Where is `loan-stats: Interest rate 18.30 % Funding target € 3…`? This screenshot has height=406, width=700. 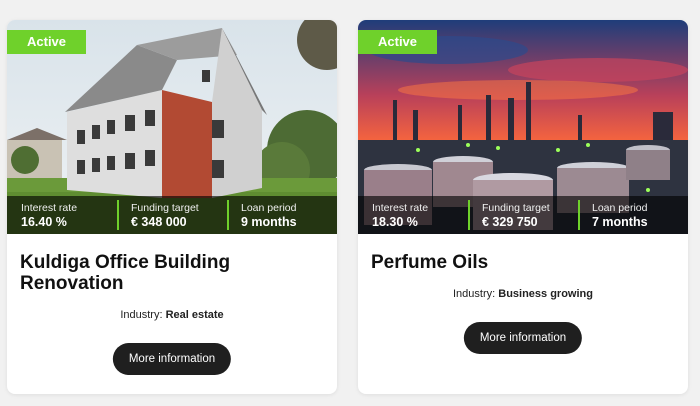 loan-stats: Interest rate 18.30 % Funding target € 3… is located at coordinates (523, 215).